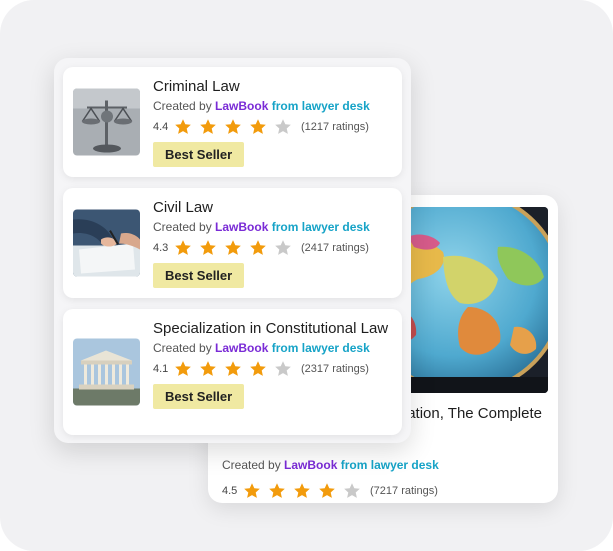  Describe the element at coordinates (273, 328) in the screenshot. I see `course-title: Specialization in Constitutional Law` at that location.